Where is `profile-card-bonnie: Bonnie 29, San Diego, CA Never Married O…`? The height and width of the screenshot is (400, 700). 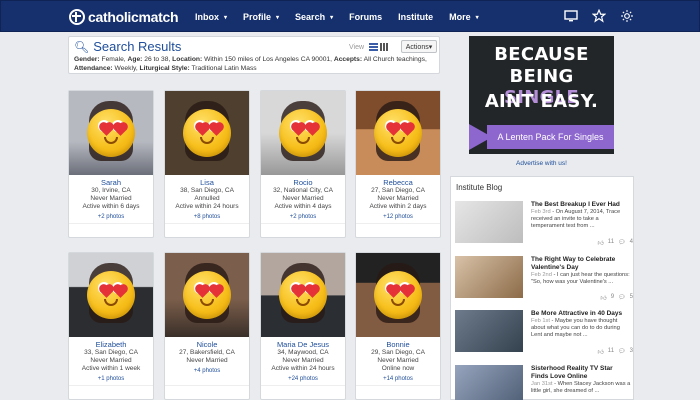 profile-card-bonnie: Bonnie 29, San Diego, CA Never Married O… is located at coordinates (398, 326).